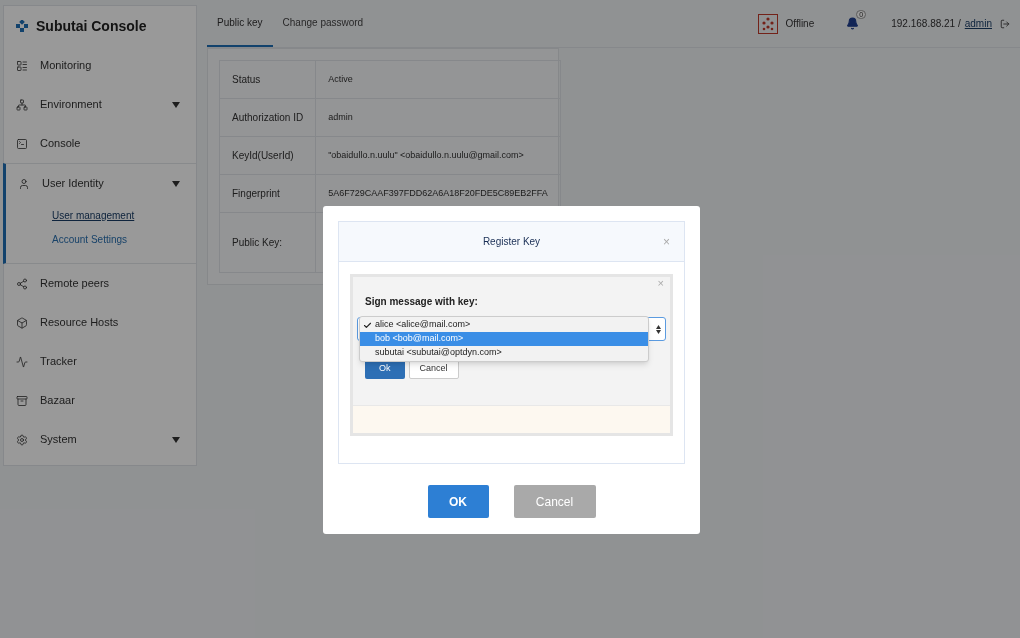 Image resolution: width=1020 pixels, height=638 pixels. What do you see at coordinates (504, 339) in the screenshot?
I see `dropdown-option: bob <bob@mail.com>` at bounding box center [504, 339].